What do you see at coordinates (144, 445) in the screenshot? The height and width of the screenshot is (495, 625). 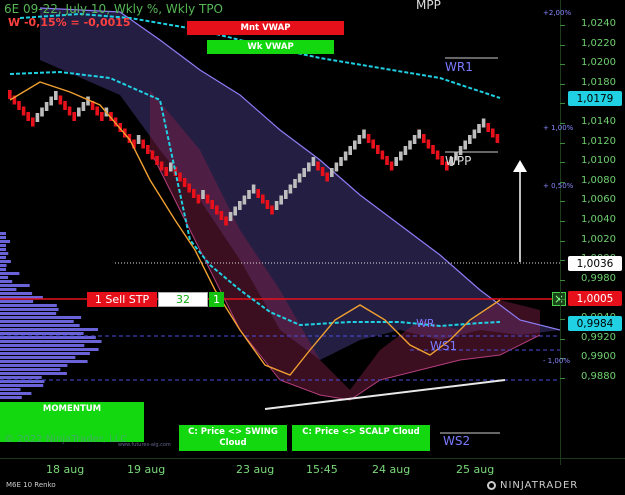 I see `watermark-site: www.futures-alg.com` at bounding box center [144, 445].